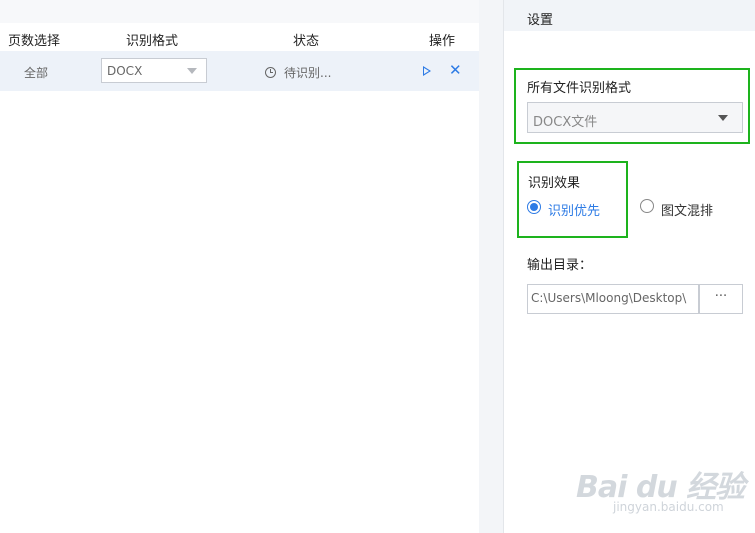  I want to click on header-pages: 页数选择, so click(34, 41).